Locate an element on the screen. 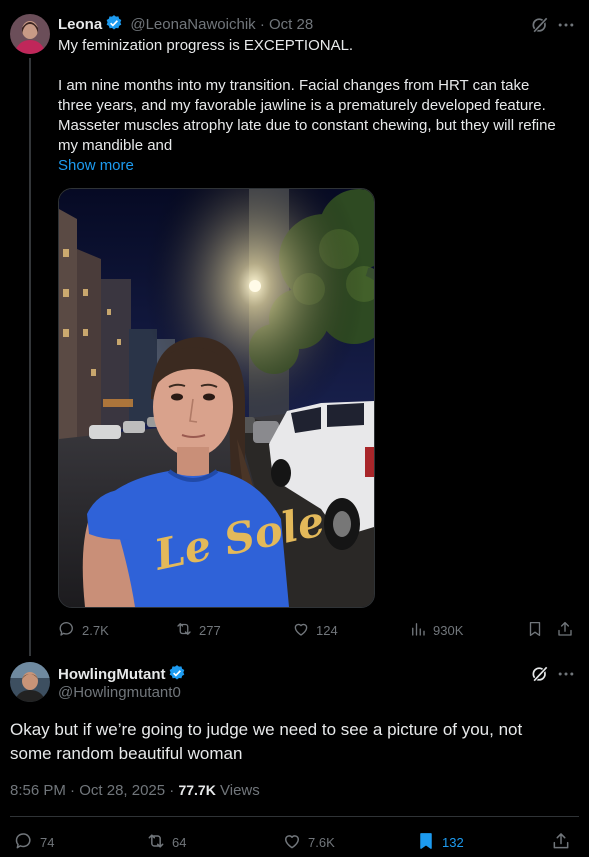 The height and width of the screenshot is (857, 589). verified-icon is located at coordinates (114, 25).